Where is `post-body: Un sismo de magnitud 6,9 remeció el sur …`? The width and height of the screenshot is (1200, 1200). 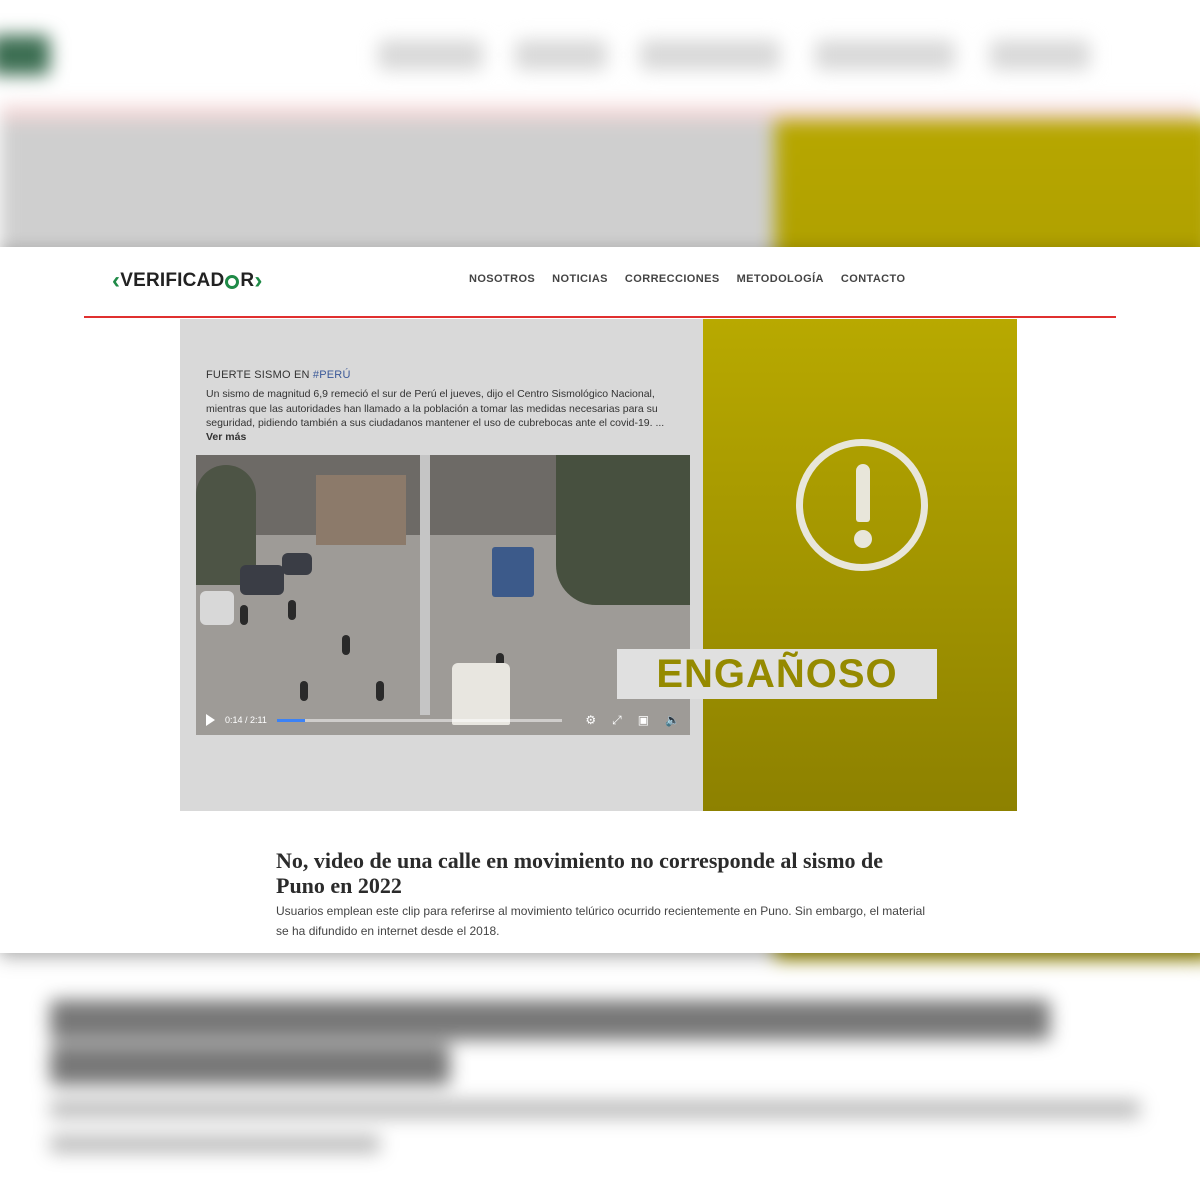
post-body: Un sismo de magnitud 6,9 remeció el sur … is located at coordinates (435, 408).